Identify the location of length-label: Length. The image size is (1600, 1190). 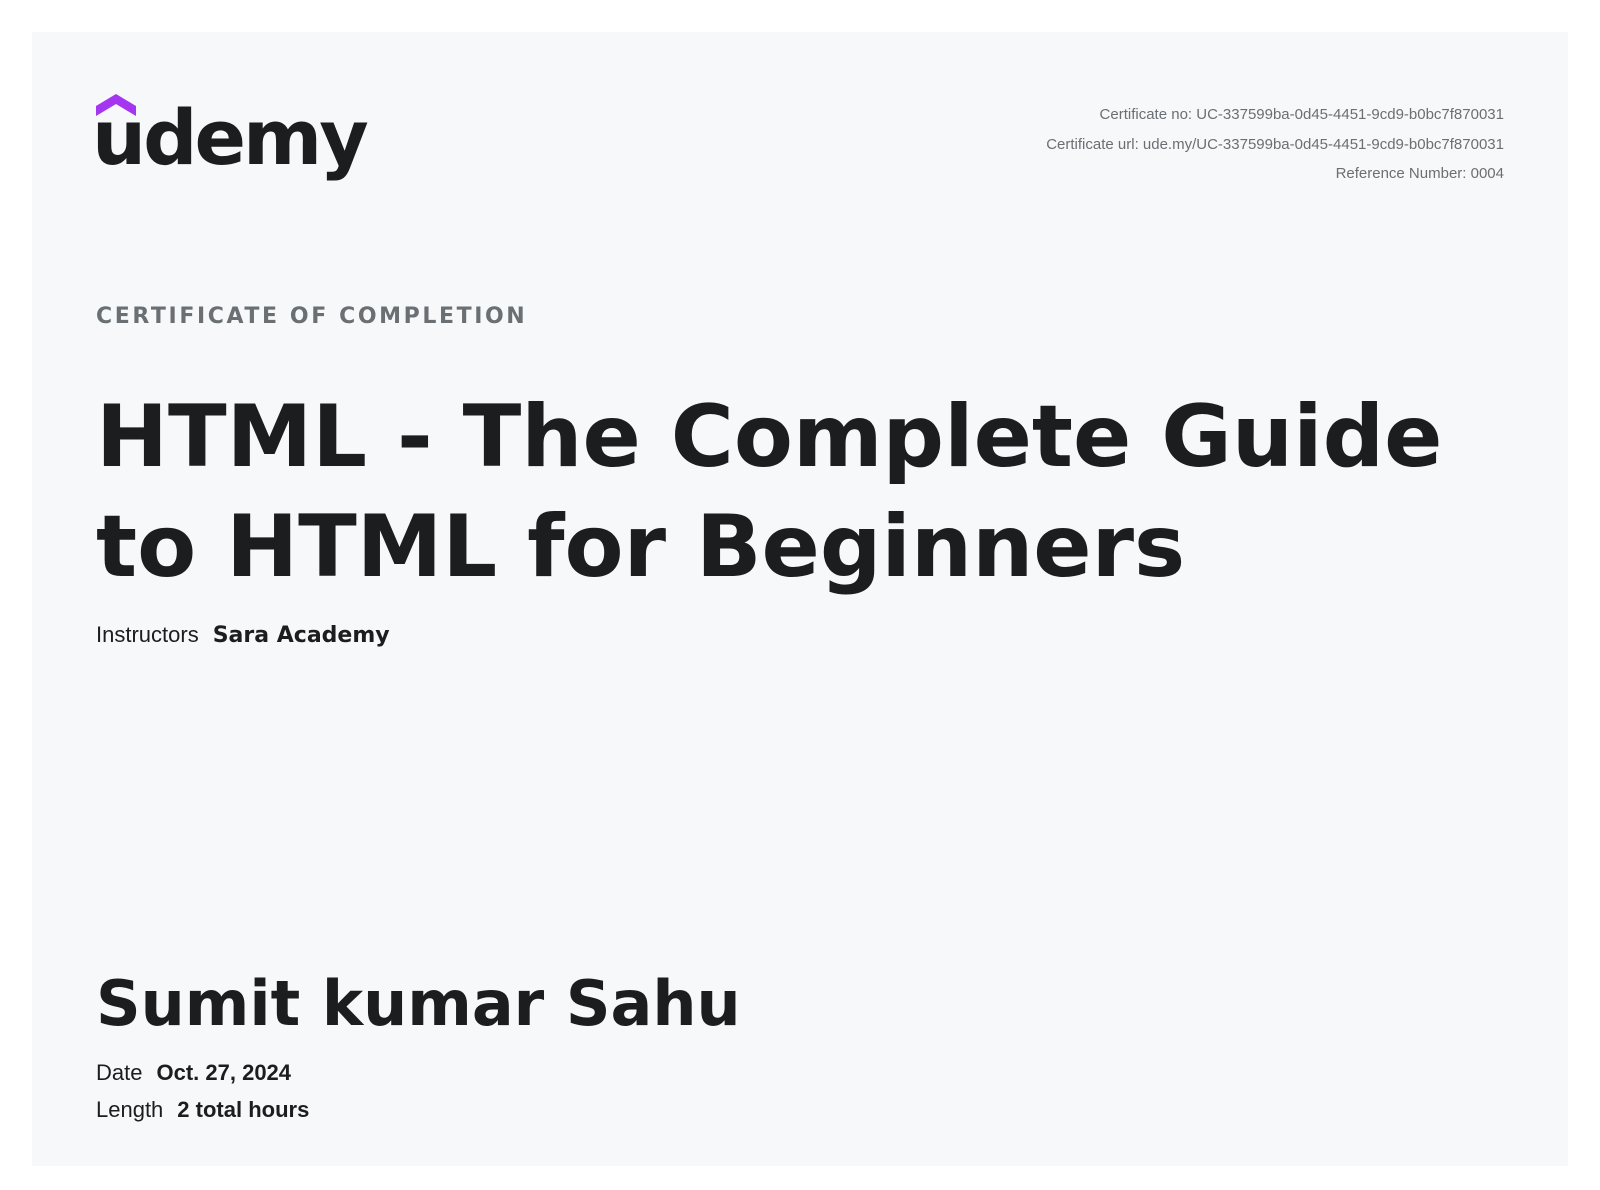
(130, 1109).